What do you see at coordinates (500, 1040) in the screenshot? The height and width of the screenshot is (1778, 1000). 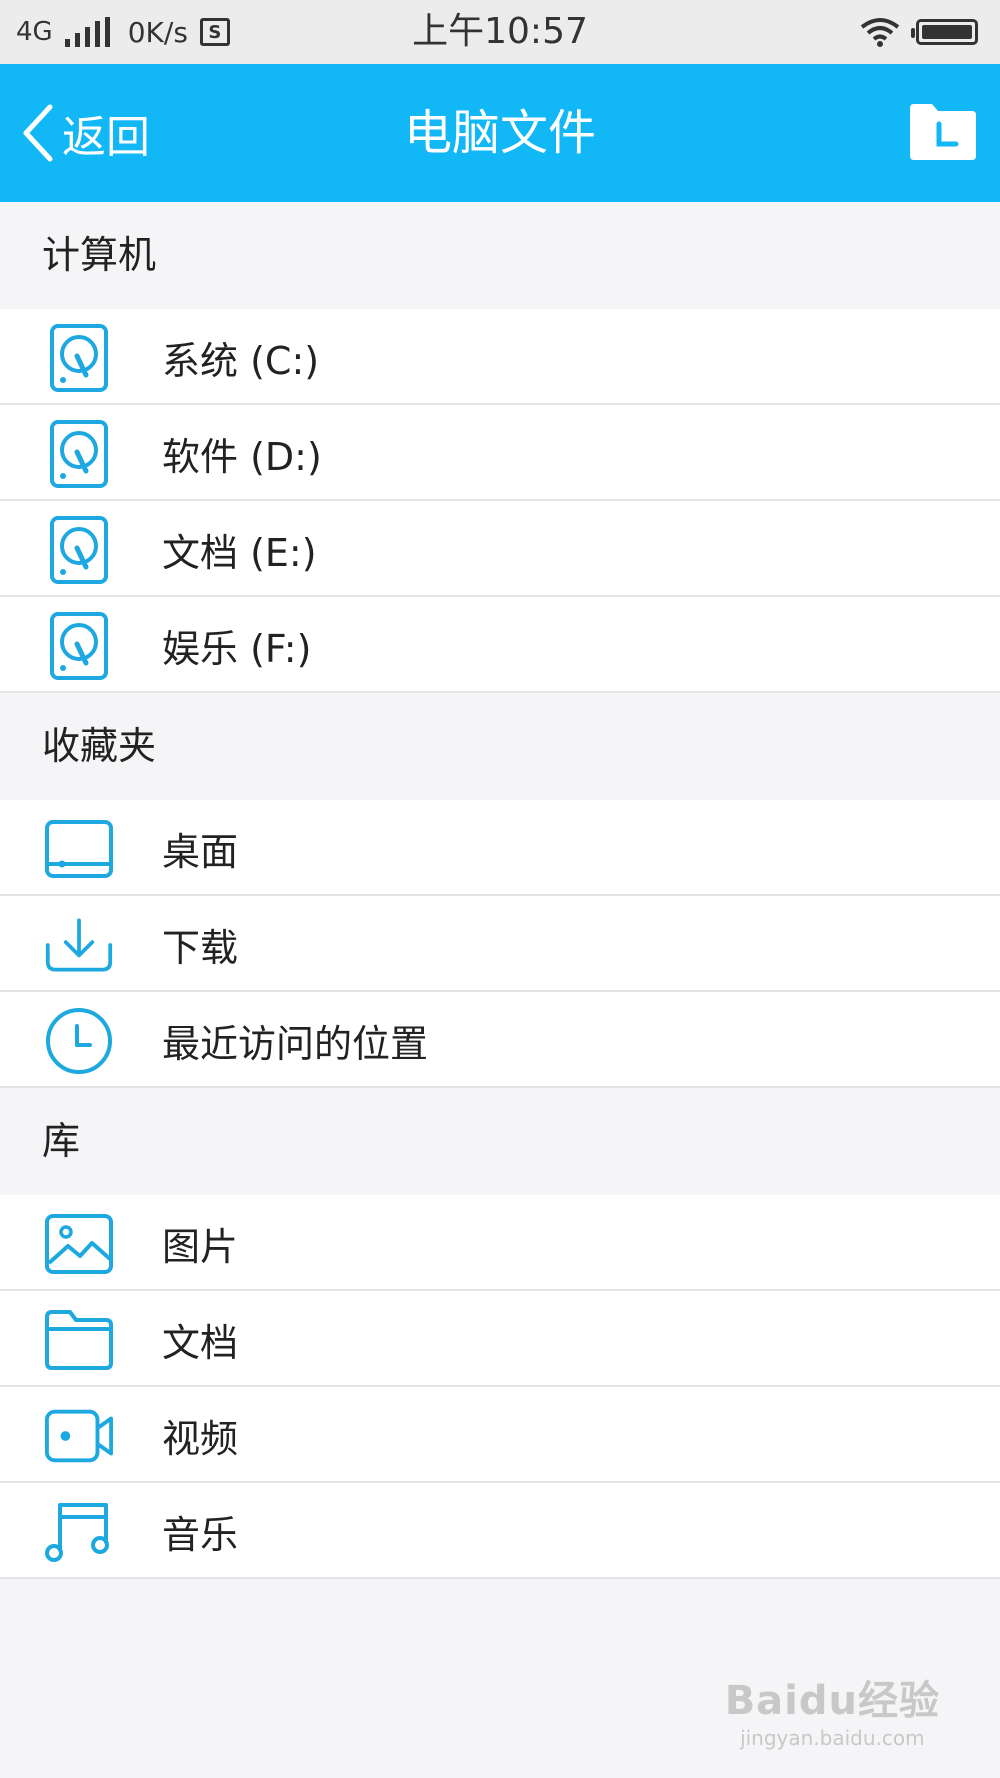 I see `recent-places-row: 最近访问的位置` at bounding box center [500, 1040].